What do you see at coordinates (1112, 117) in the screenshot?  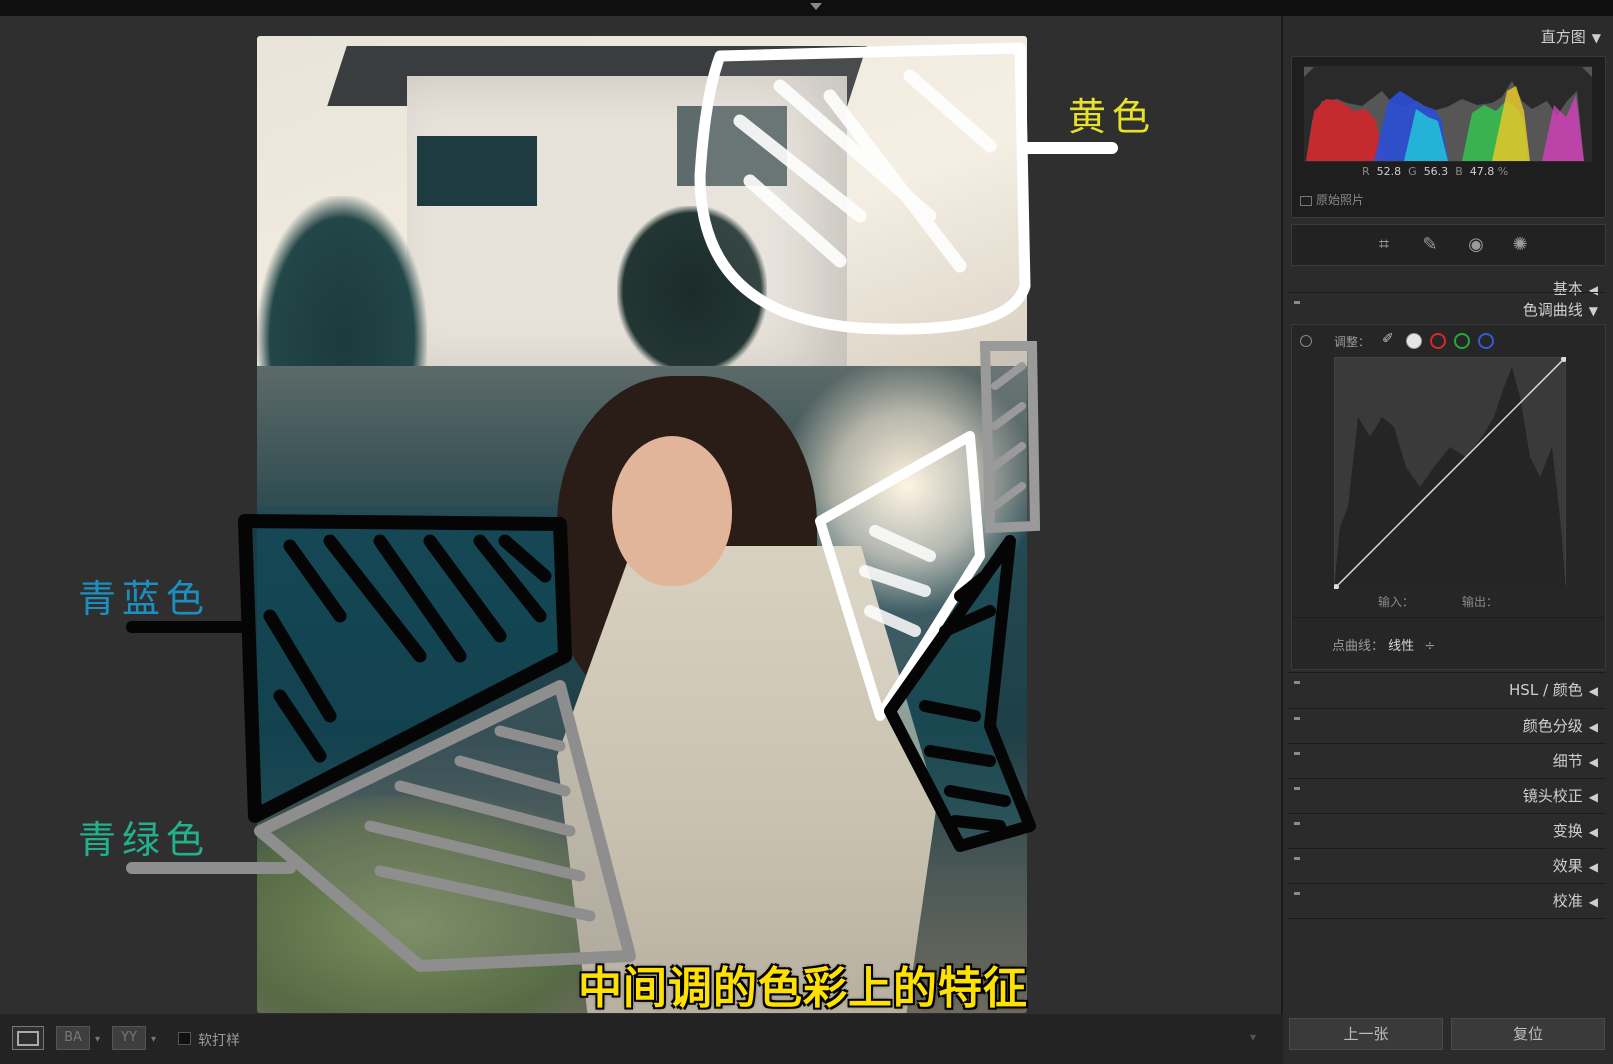 I see `yellow-label: 黄色` at bounding box center [1112, 117].